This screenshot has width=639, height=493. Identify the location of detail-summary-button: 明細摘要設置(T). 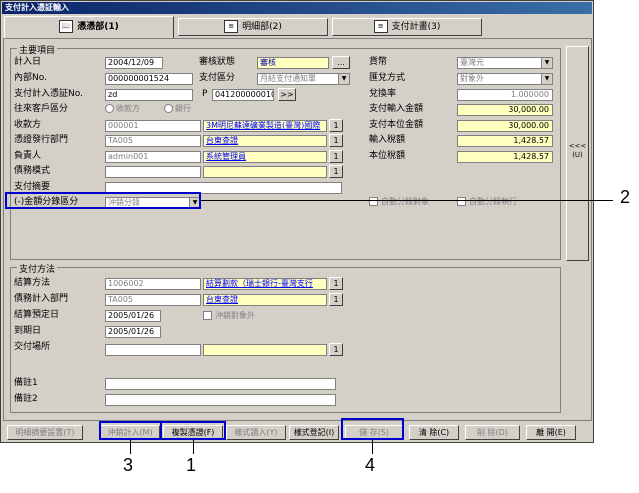
(45, 432).